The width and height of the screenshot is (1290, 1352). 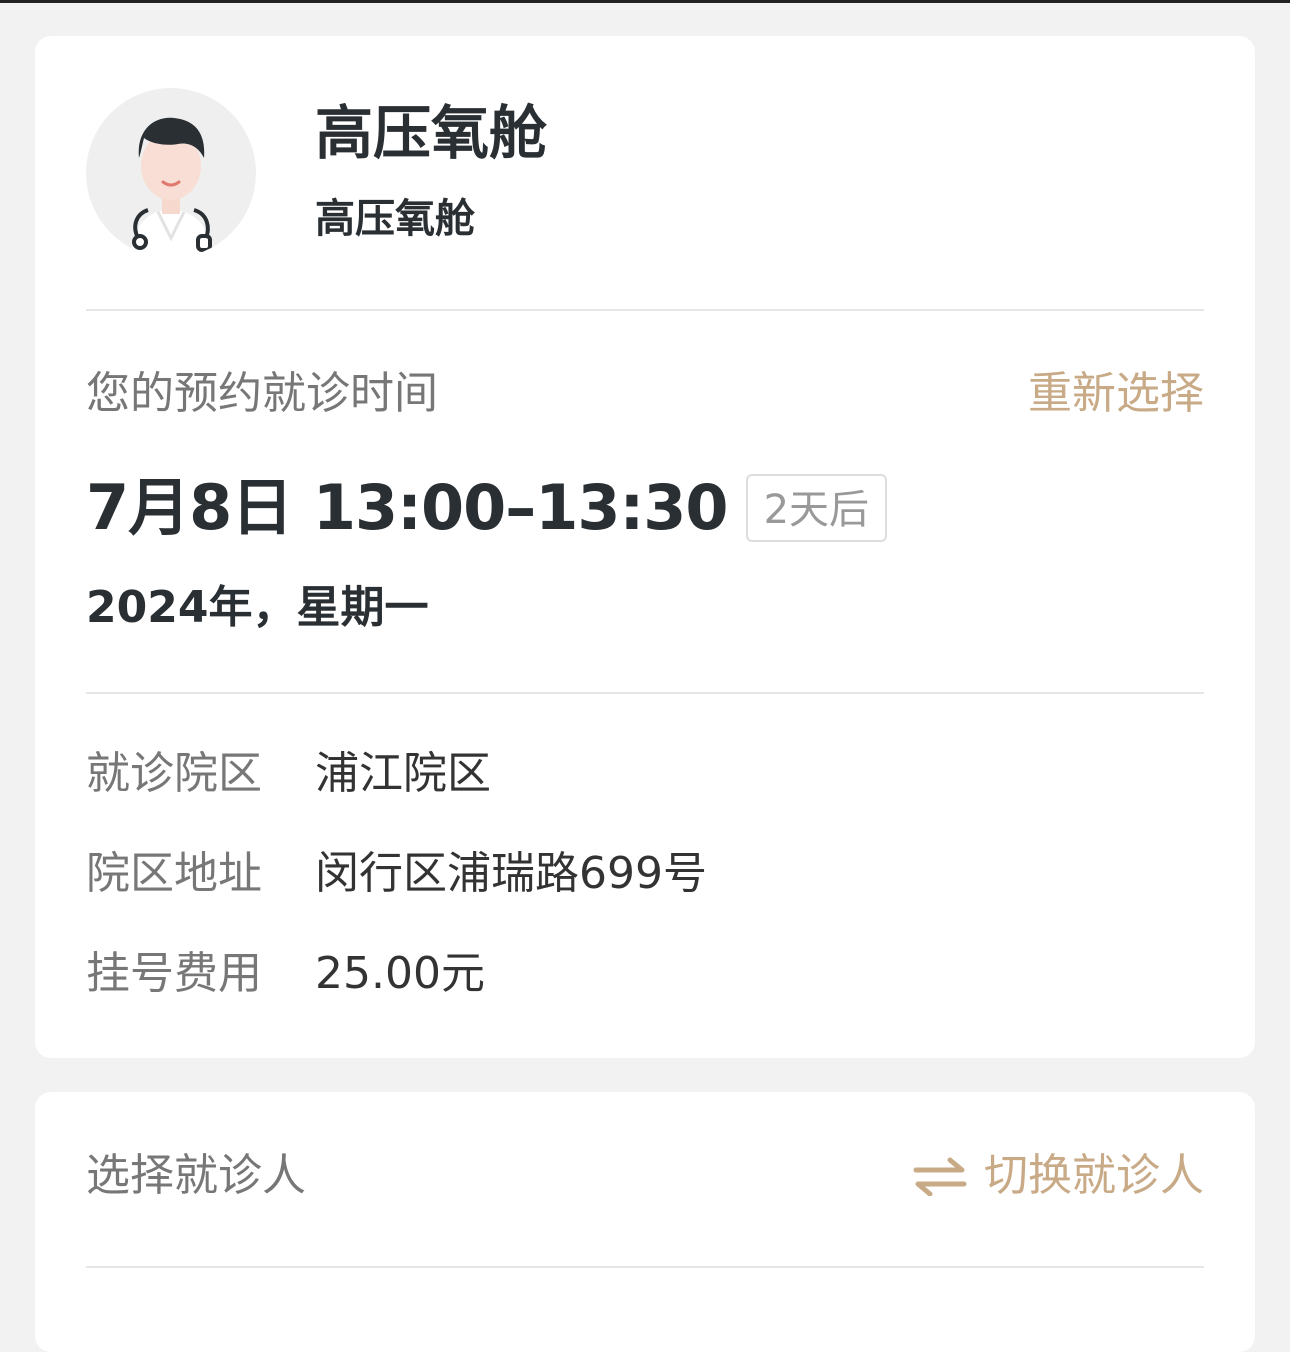 What do you see at coordinates (400, 973) in the screenshot?
I see `fee-value: 25.00元` at bounding box center [400, 973].